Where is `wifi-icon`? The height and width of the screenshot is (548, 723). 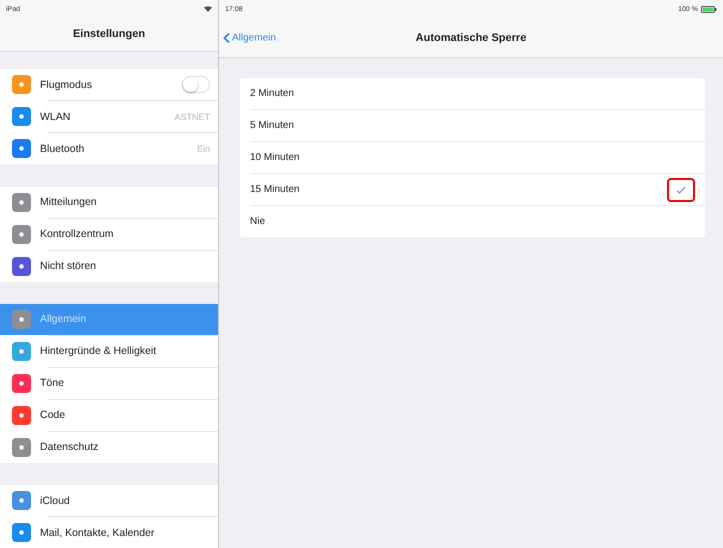 wifi-icon is located at coordinates (208, 9).